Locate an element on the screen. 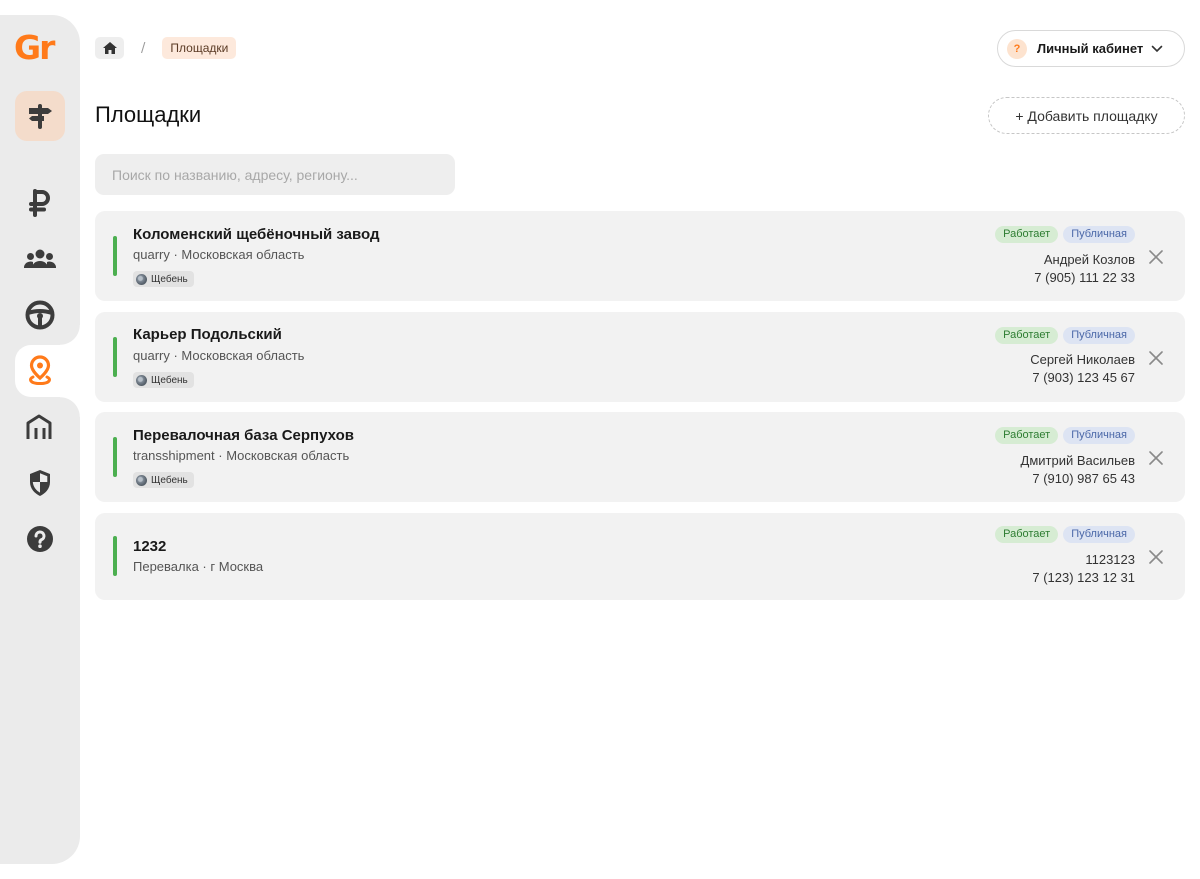  contact-phone: 7 (123) 123 12 31 is located at coordinates (1083, 577).